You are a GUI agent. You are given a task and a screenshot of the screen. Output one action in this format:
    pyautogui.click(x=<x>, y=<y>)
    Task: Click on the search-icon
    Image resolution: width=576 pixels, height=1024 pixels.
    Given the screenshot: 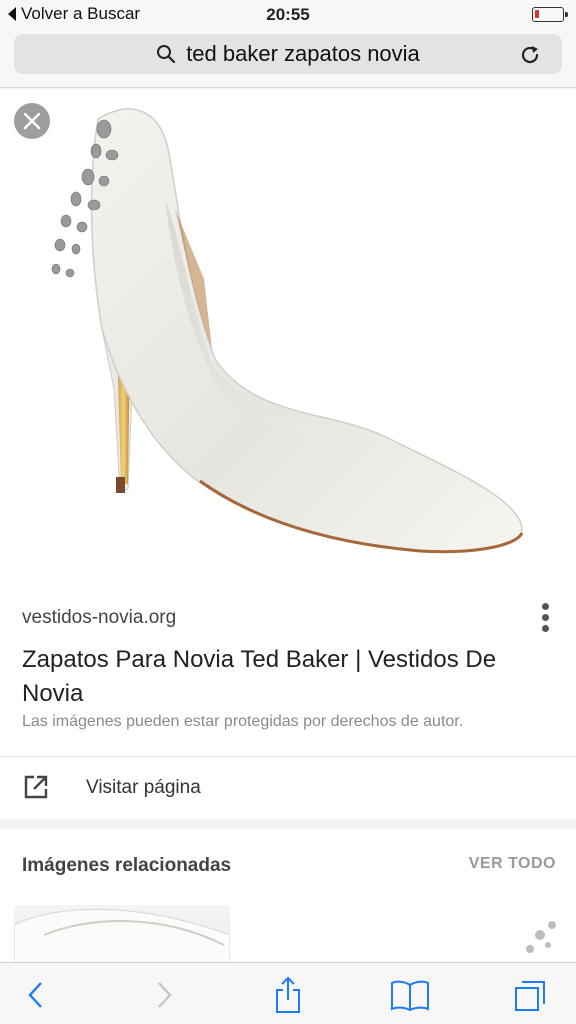 What is the action you would take?
    pyautogui.click(x=166, y=54)
    